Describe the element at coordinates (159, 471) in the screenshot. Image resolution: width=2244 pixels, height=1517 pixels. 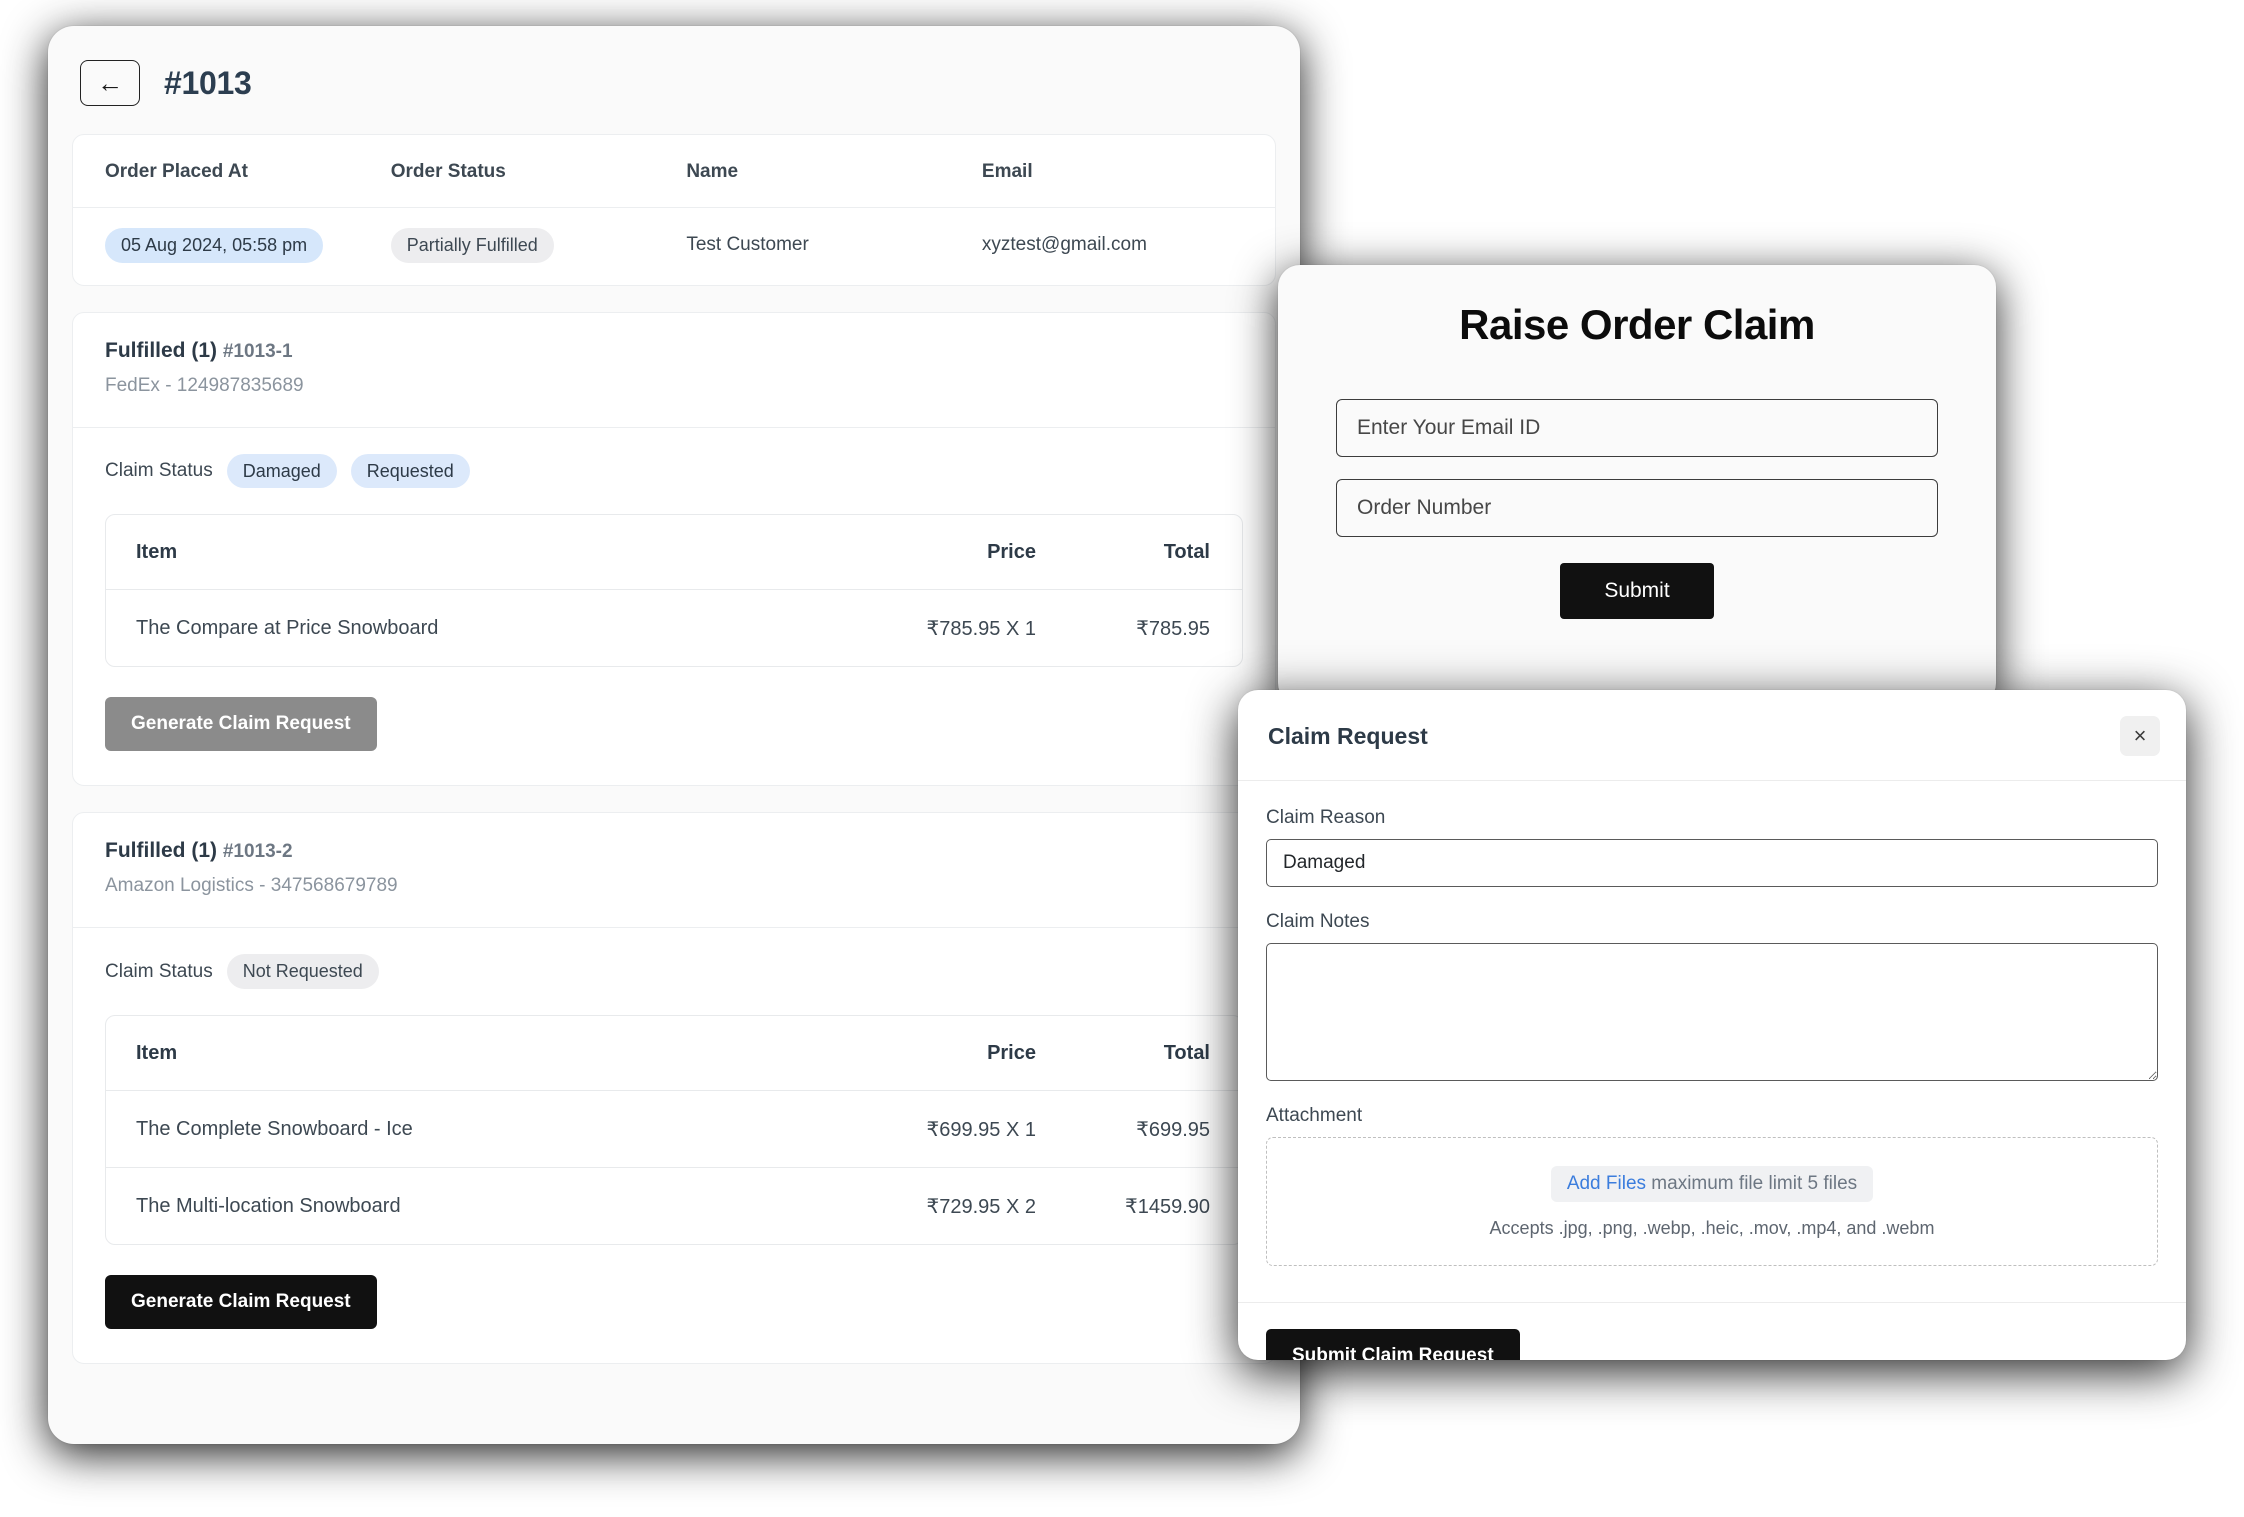
I see `claim-status-label-1: Claim Status` at that location.